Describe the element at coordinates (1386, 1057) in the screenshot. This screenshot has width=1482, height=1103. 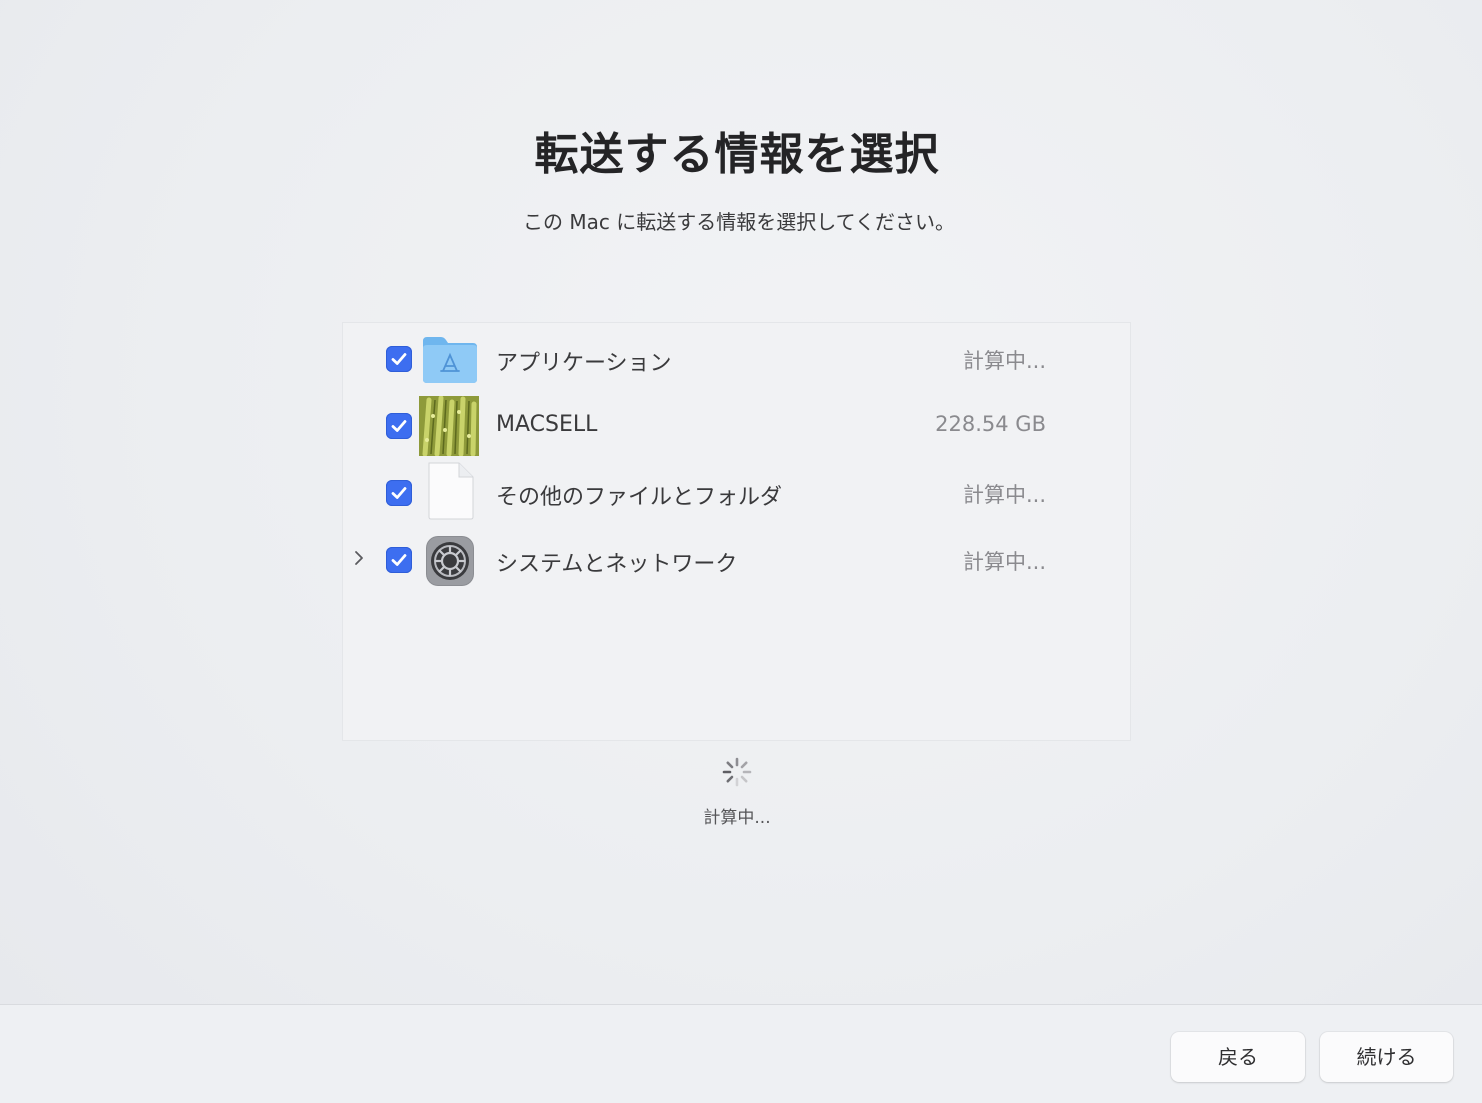
I see `continue-button: 続ける` at that location.